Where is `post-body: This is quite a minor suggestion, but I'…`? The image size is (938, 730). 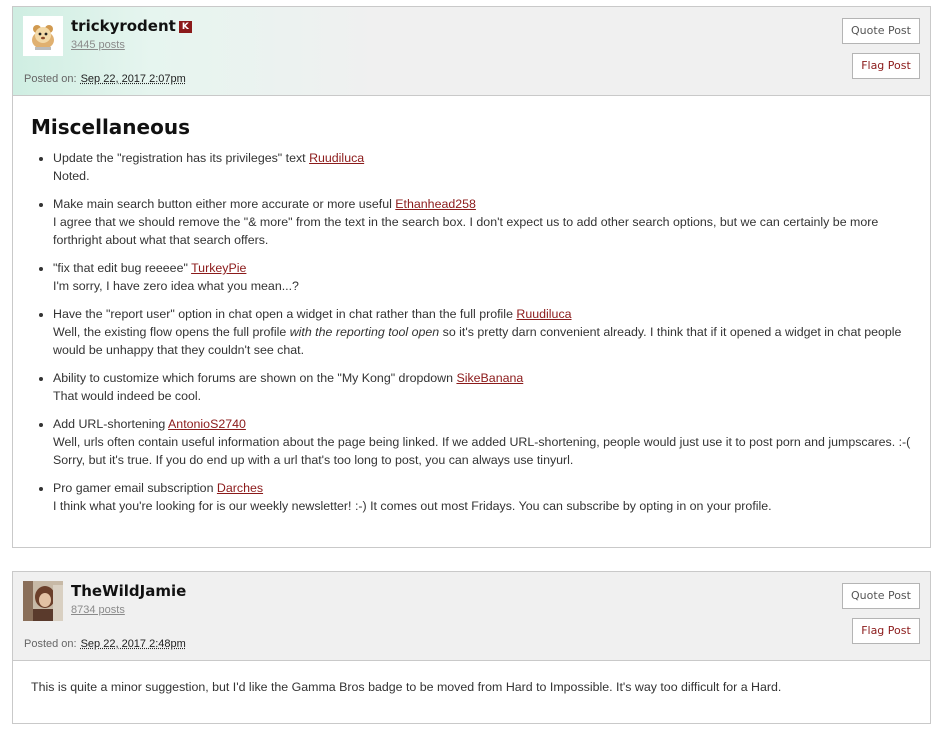
post-body: This is quite a minor suggestion, but I'… is located at coordinates (471, 678).